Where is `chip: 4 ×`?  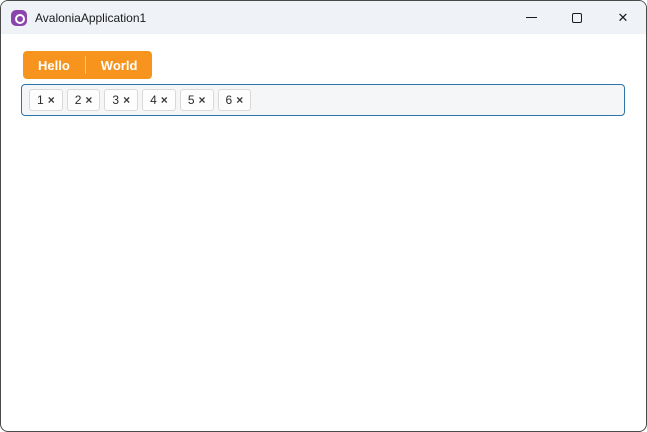
chip: 4 × is located at coordinates (159, 100).